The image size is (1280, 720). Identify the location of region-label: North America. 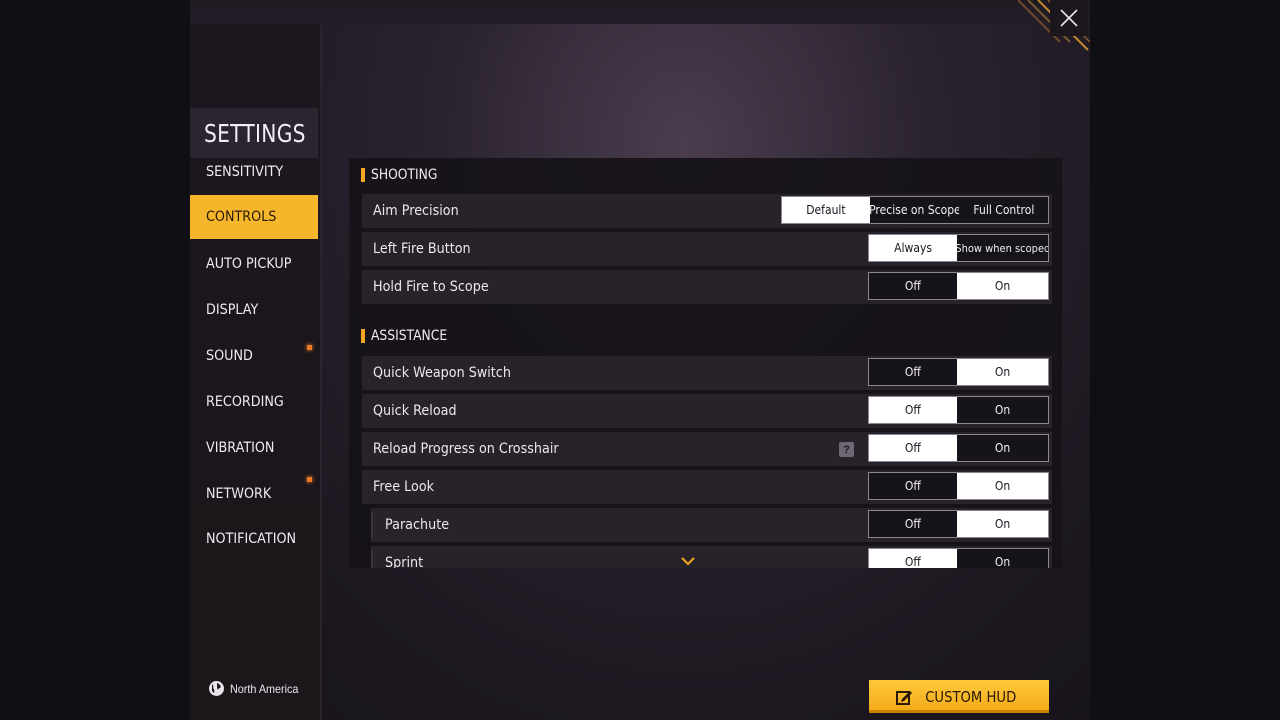
(264, 688).